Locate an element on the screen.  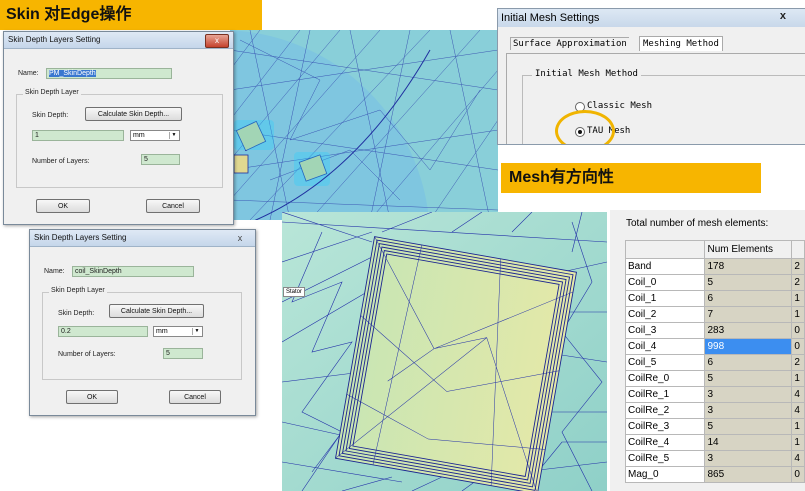
skin-depth-input: 0.2 is located at coordinates (103, 331).